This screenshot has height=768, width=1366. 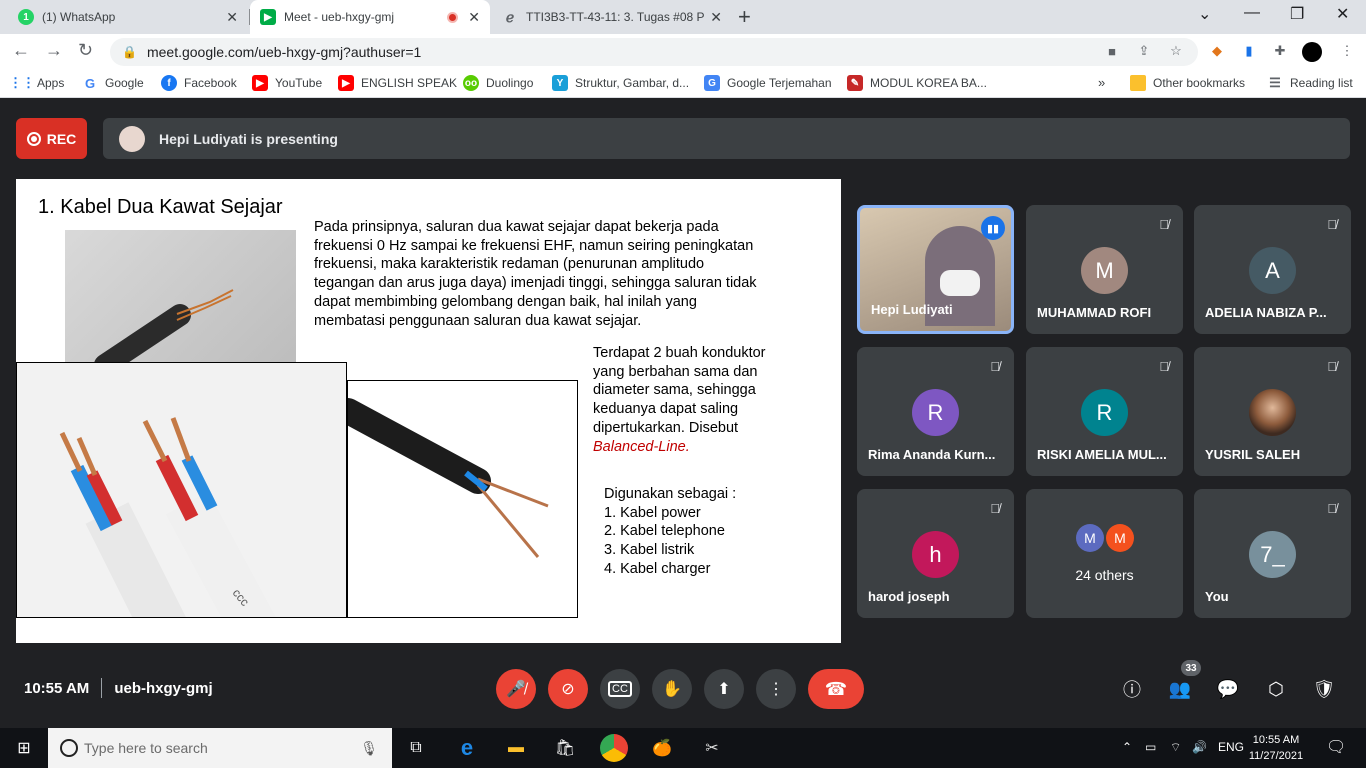 What do you see at coordinates (1132, 689) in the screenshot?
I see `info-icon: ⓘ` at bounding box center [1132, 689].